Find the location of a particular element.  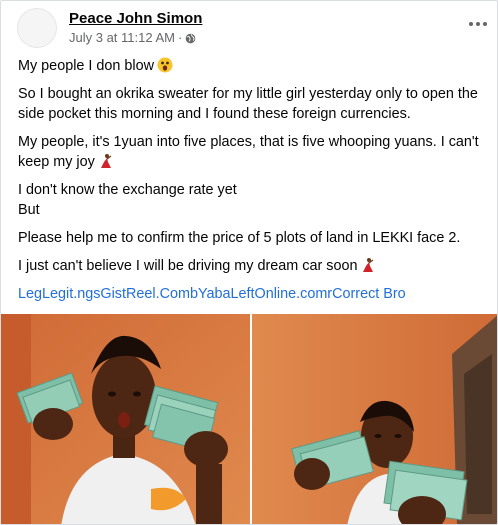

post-timestamp: July 3 at 11:12 AM is located at coordinates (122, 37).